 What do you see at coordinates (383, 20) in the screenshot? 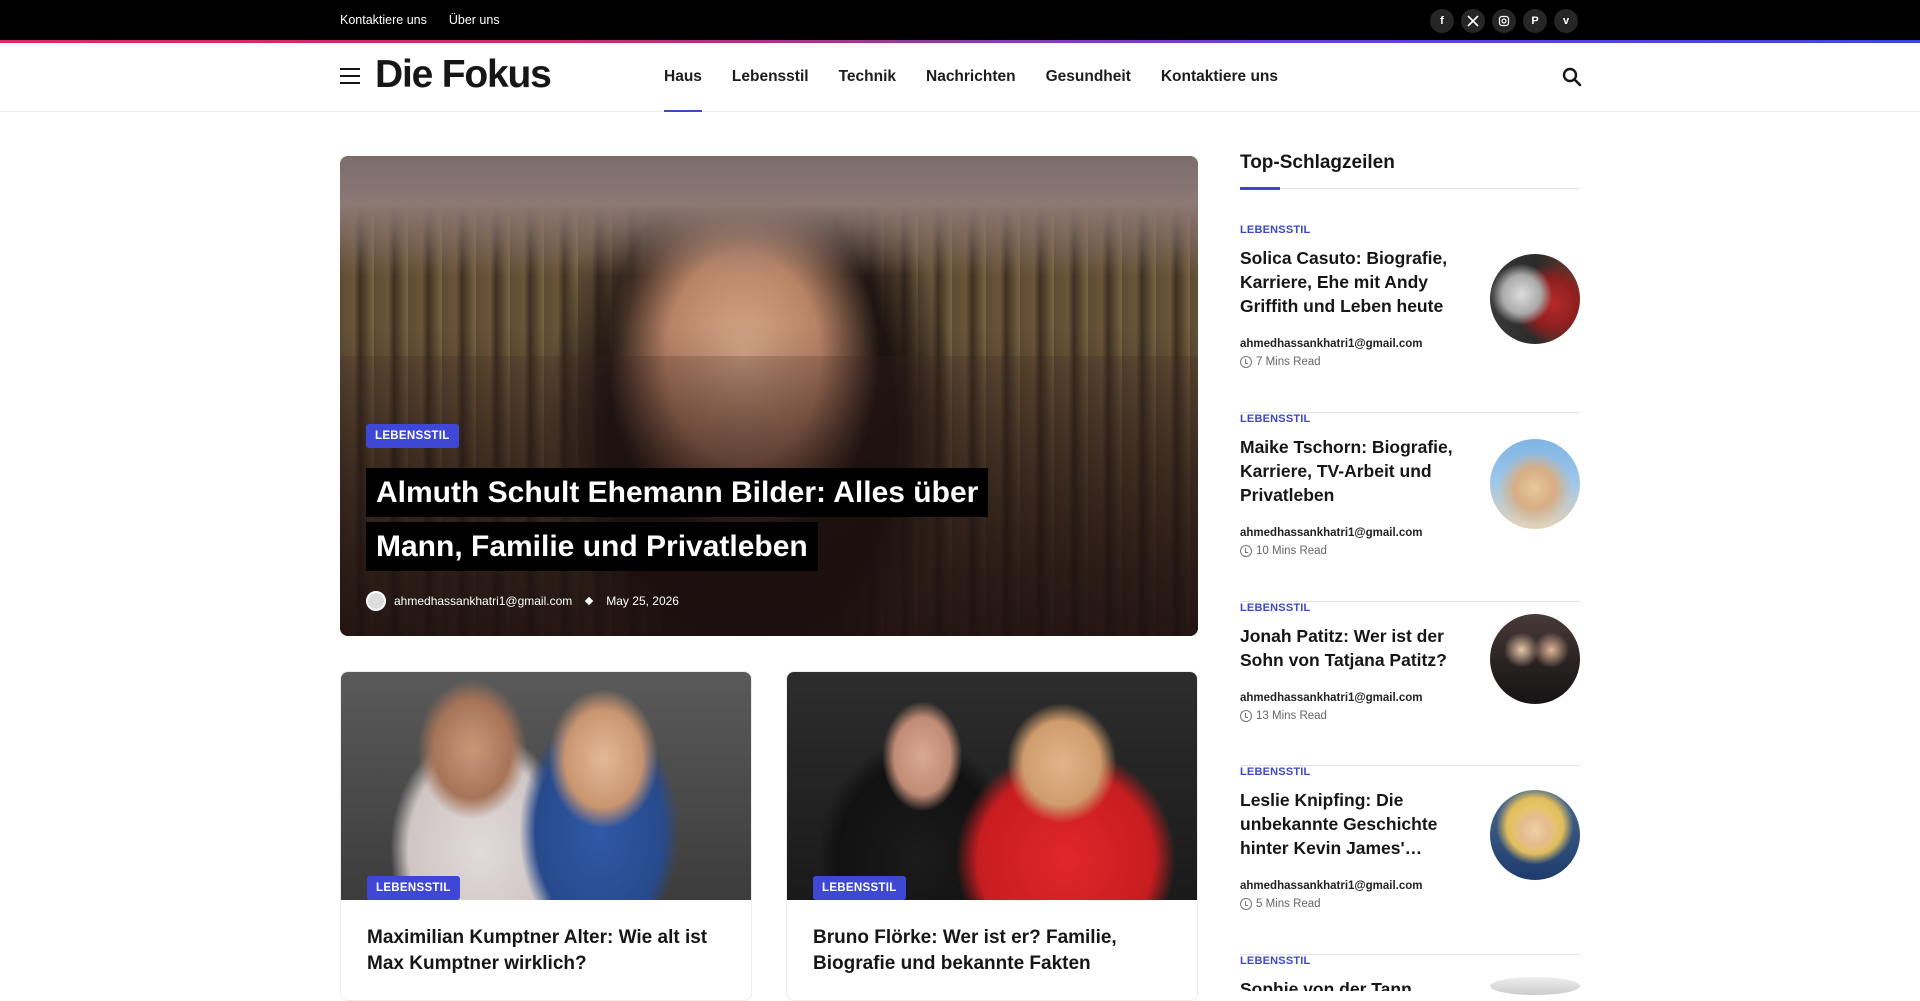
I see `top-link-contact: Kontaktiere uns` at bounding box center [383, 20].